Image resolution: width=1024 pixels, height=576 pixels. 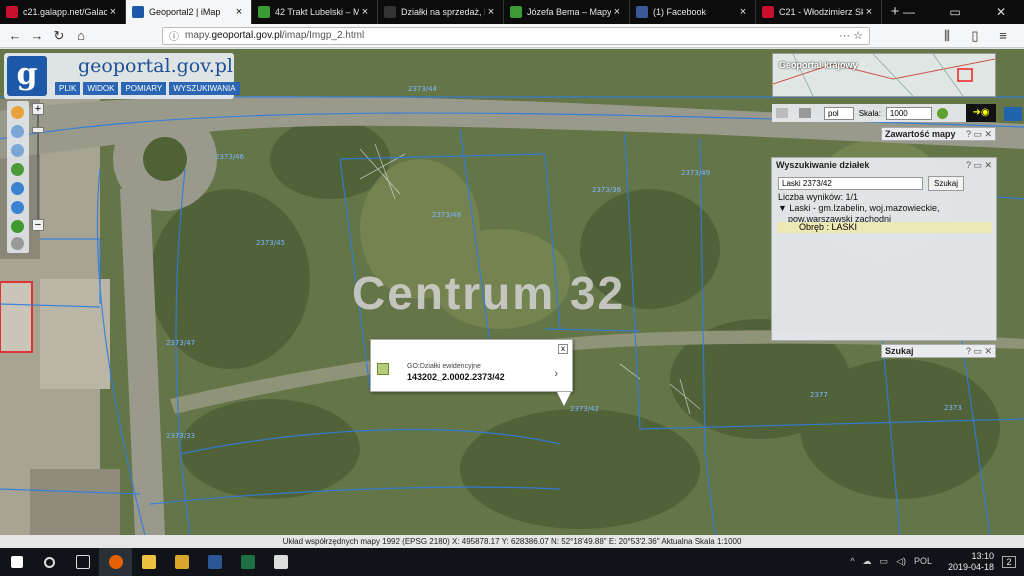 I want to click on tray-chevron-icon: ^, so click(x=852, y=561).